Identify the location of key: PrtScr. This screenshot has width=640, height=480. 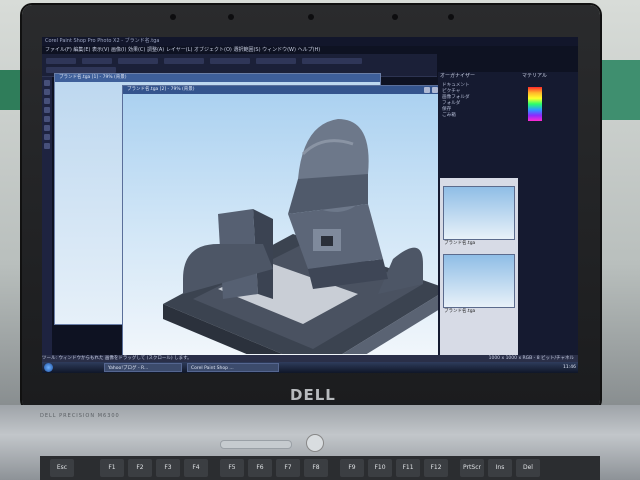
(472, 468).